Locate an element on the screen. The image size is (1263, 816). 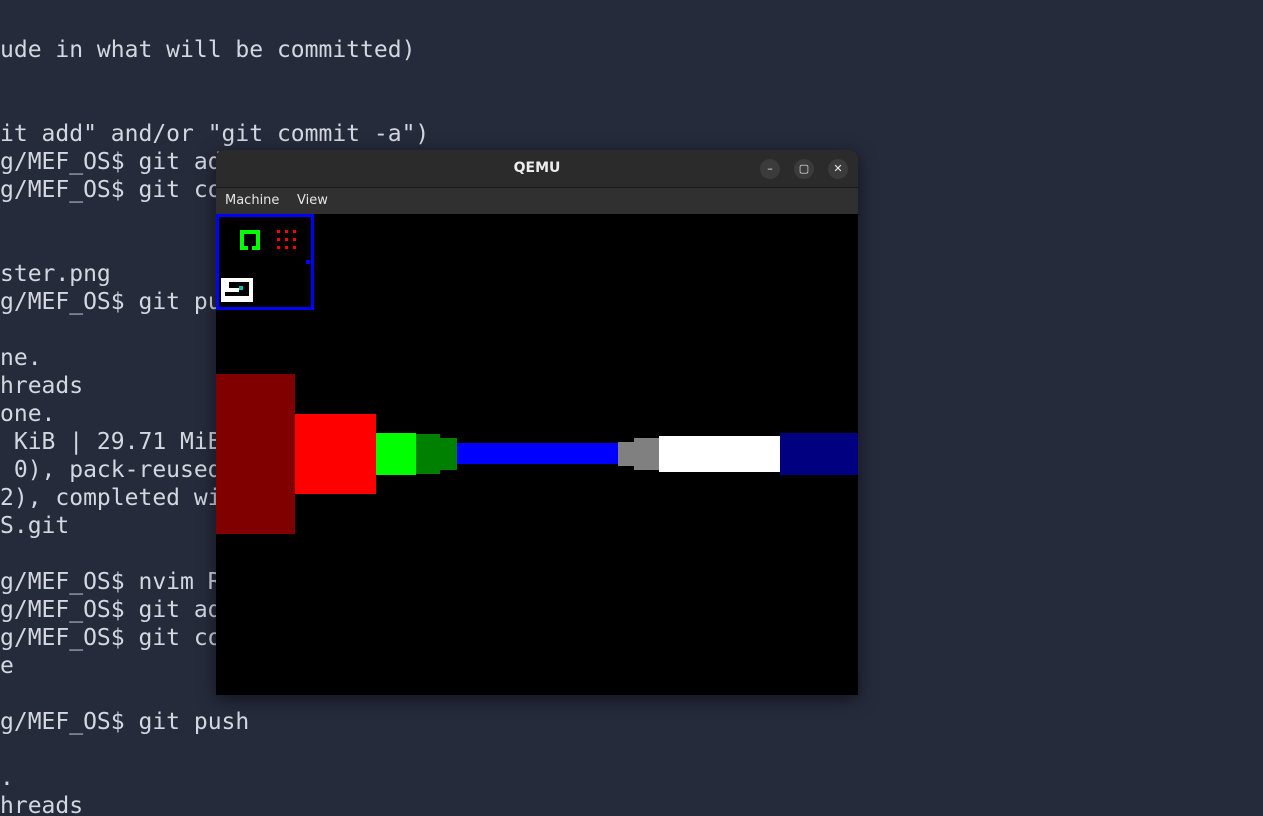
close-button: ✕ is located at coordinates (838, 169).